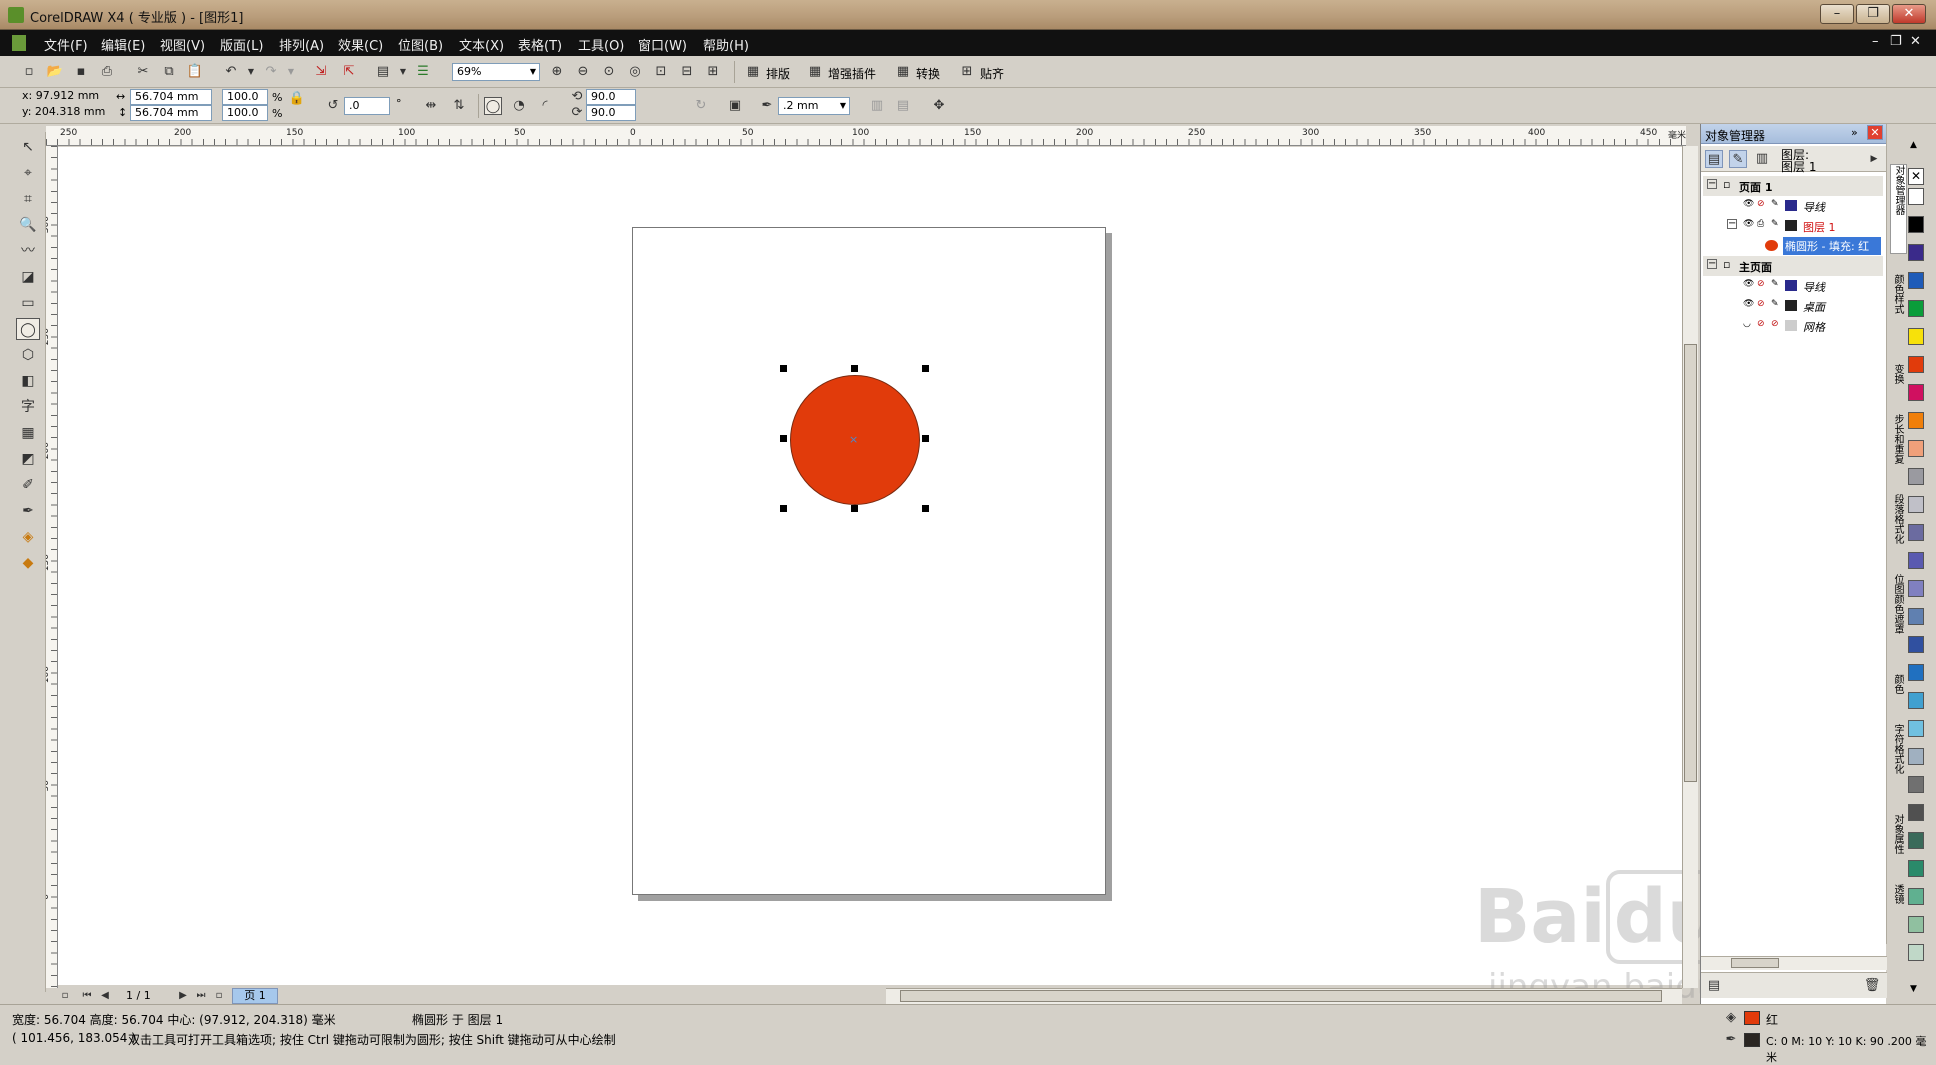  Describe the element at coordinates (925, 508) in the screenshot. I see `selection-handle-br` at that location.